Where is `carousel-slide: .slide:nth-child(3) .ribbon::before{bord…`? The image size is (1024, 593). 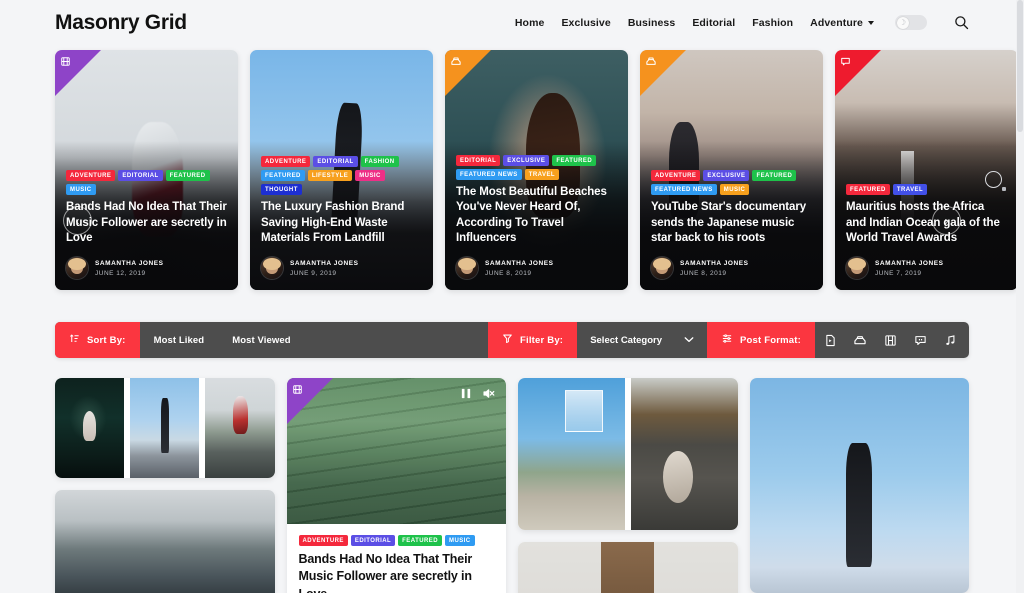 carousel-slide: .slide:nth-child(3) .ribbon::before{bord… is located at coordinates (536, 170).